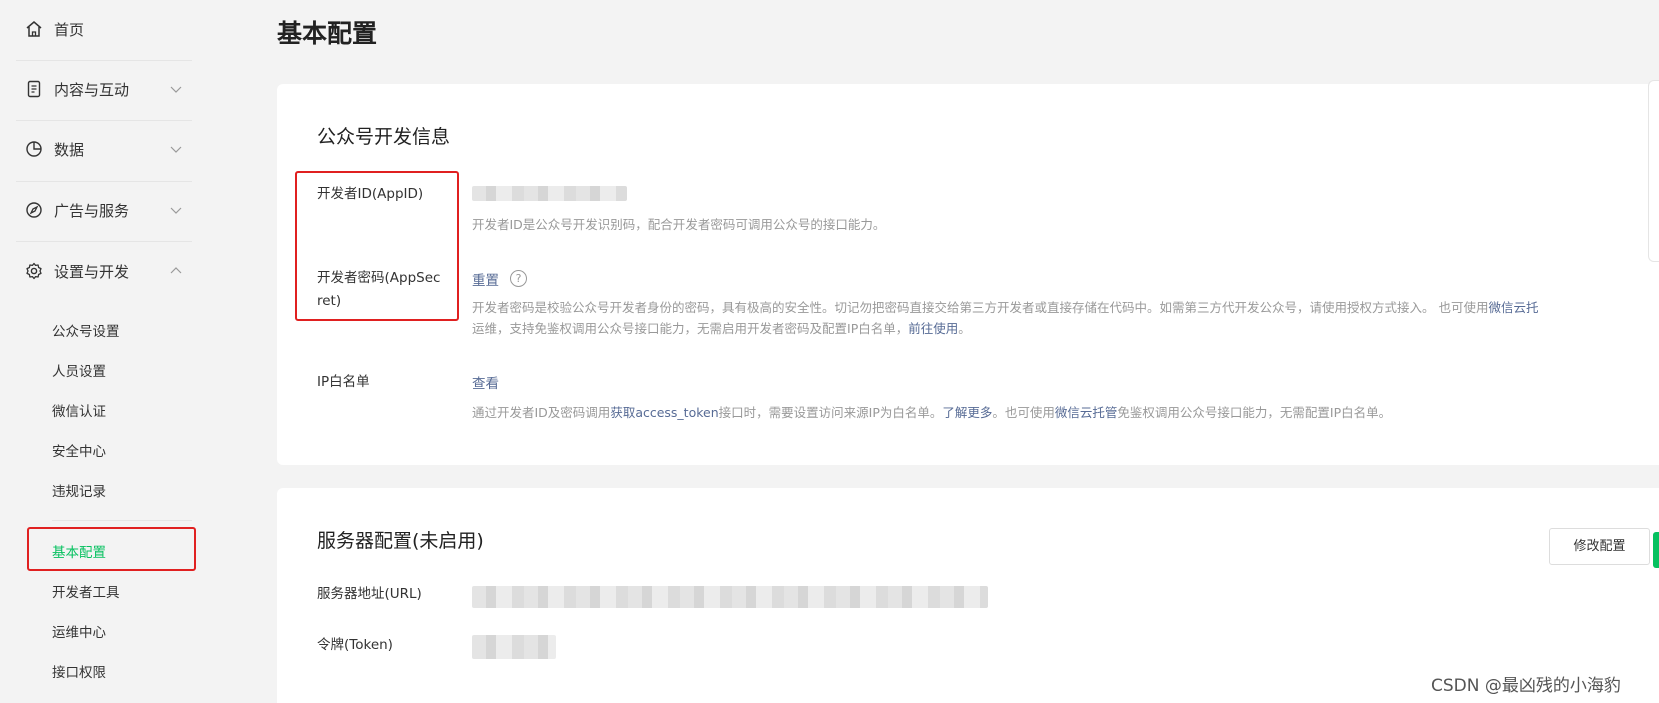 The image size is (1659, 703). What do you see at coordinates (86, 332) in the screenshot?
I see `nav-sub-account-settings: 公众号设置` at bounding box center [86, 332].